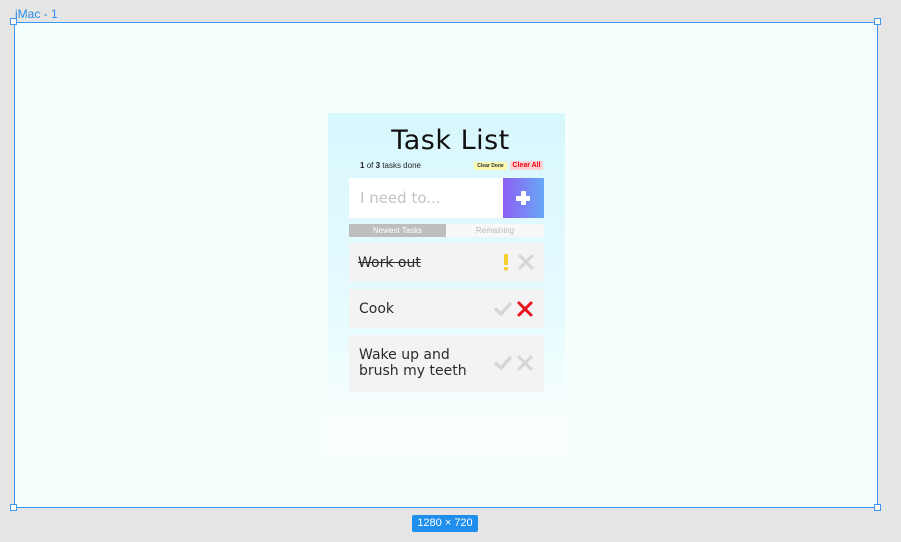 The width and height of the screenshot is (901, 542). I want to click on frame-label: iMac - 1, so click(36, 14).